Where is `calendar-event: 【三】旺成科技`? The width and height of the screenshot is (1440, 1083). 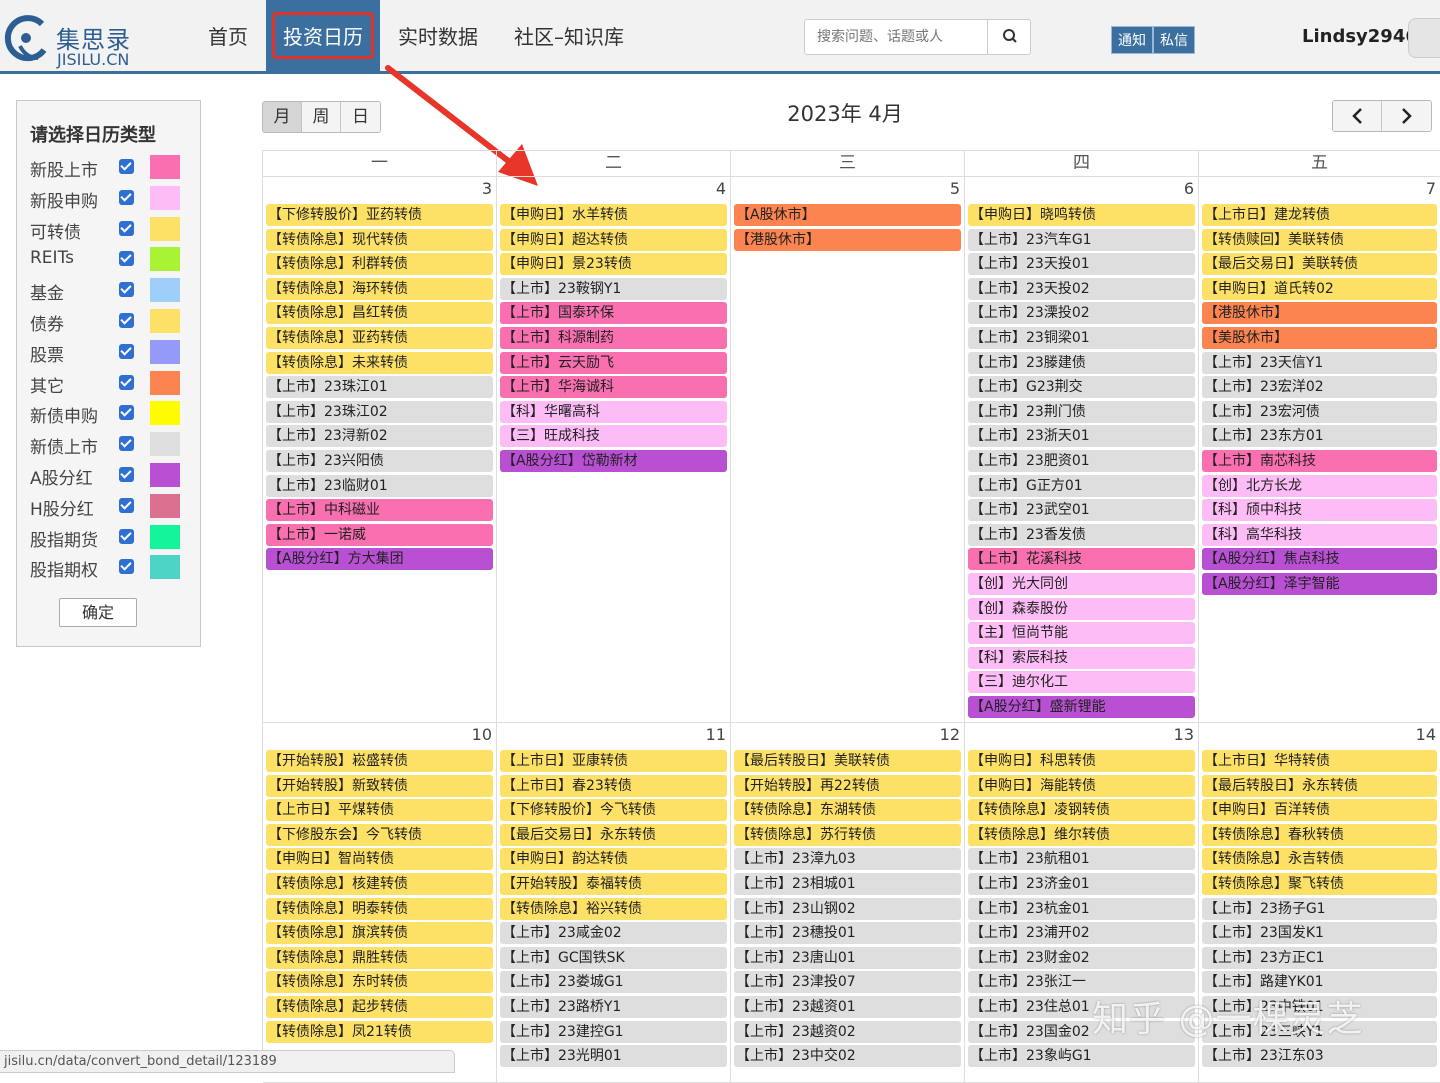
calendar-event: 【三】旺成科技 is located at coordinates (613, 436).